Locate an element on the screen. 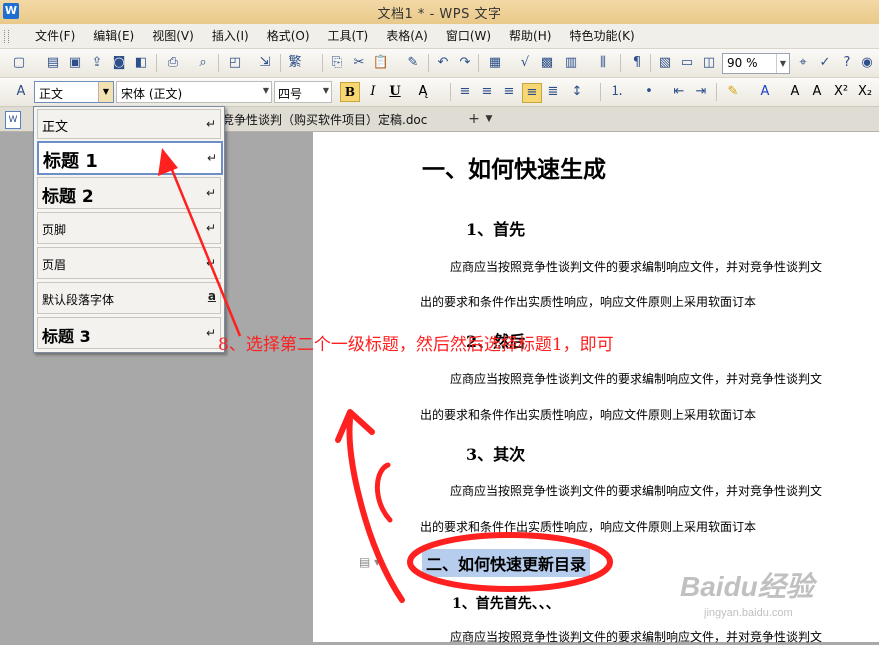 This screenshot has width=879, height=645. annotation-scribble is located at coordinates (383, 492).